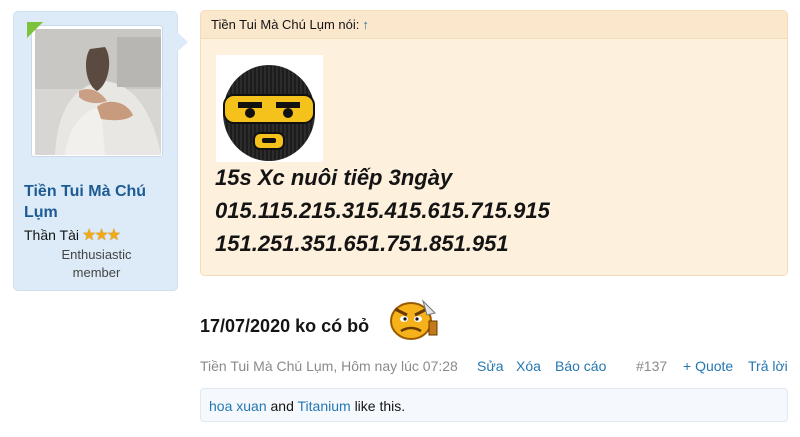 The width and height of the screenshot is (800, 437). What do you see at coordinates (285, 24) in the screenshot?
I see `quote-author: Tiền Tui Mà Chú Lụm nói:` at bounding box center [285, 24].